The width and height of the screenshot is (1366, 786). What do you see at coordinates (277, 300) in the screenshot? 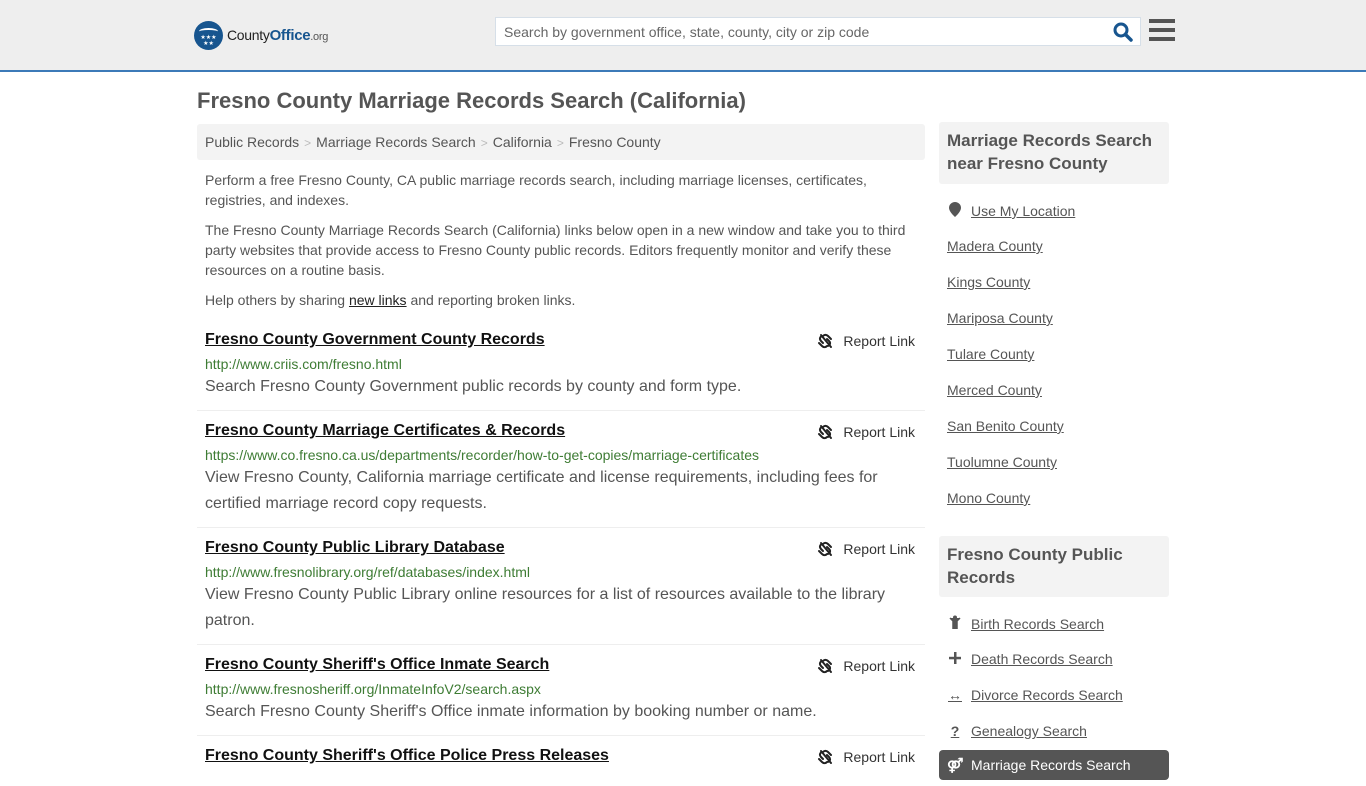
I see `share-text: Help others by sharing` at bounding box center [277, 300].